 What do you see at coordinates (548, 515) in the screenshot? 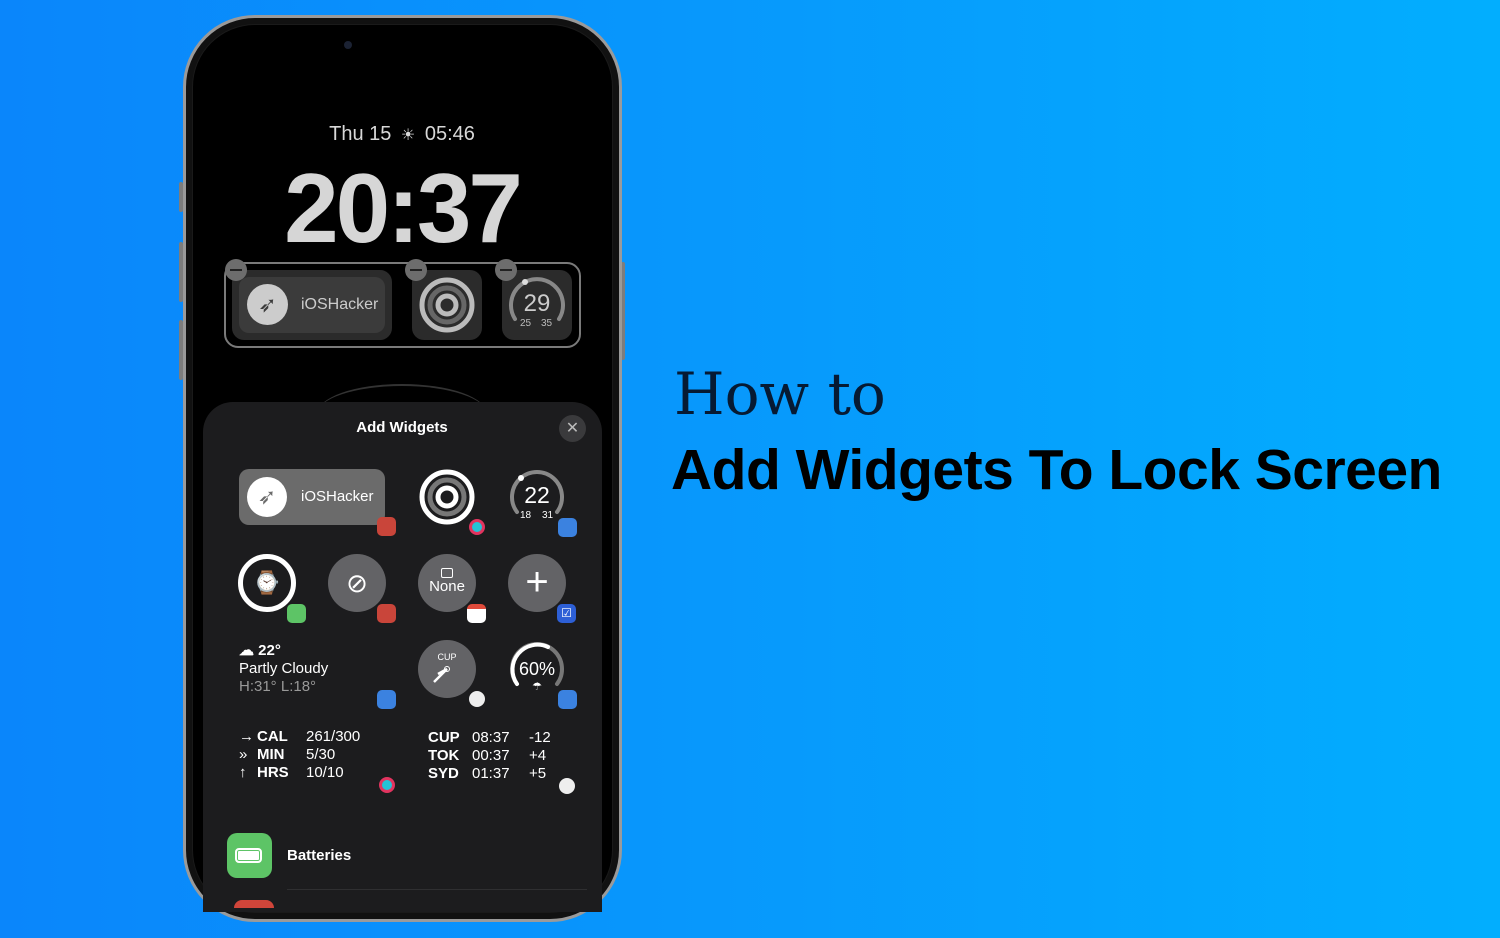
I see `temp-high: 31` at bounding box center [548, 515].